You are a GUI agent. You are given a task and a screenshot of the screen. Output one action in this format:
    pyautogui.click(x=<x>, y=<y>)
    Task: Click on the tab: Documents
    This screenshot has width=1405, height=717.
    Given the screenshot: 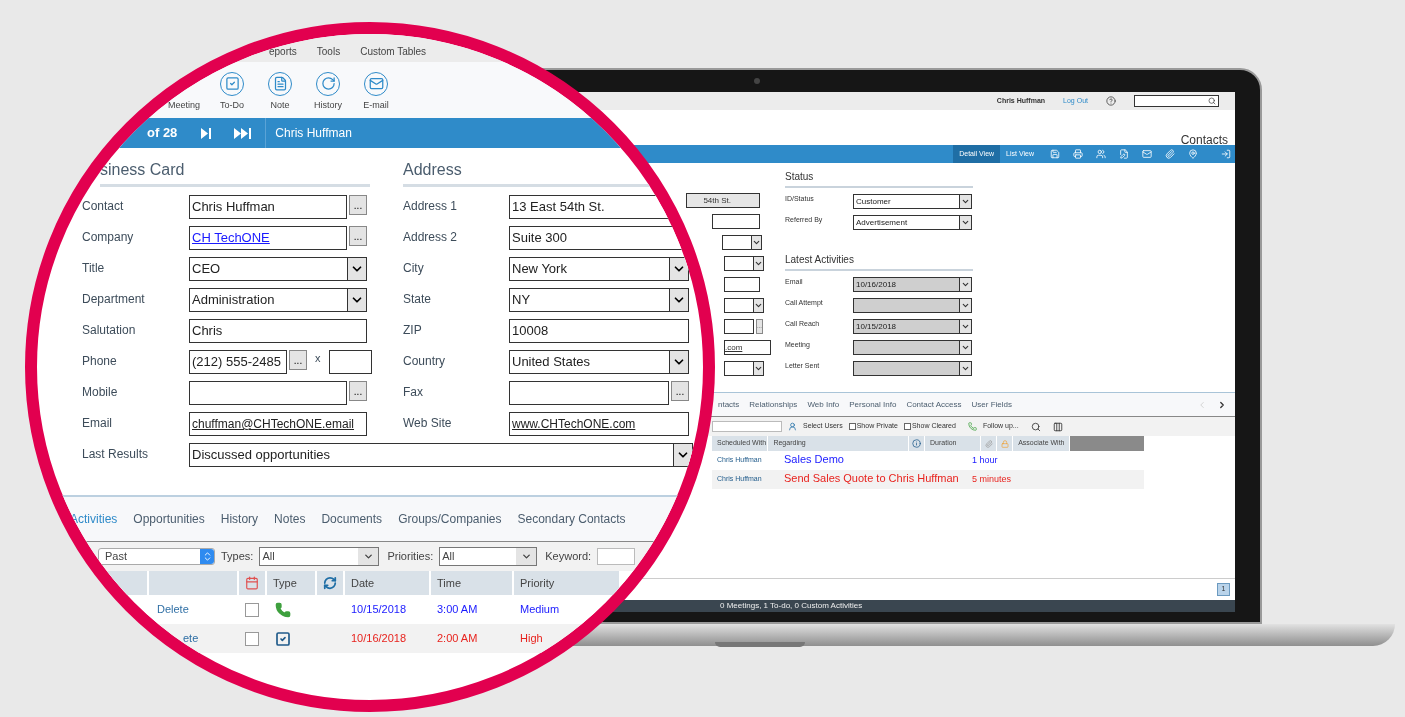 What is the action you would take?
    pyautogui.click(x=352, y=519)
    